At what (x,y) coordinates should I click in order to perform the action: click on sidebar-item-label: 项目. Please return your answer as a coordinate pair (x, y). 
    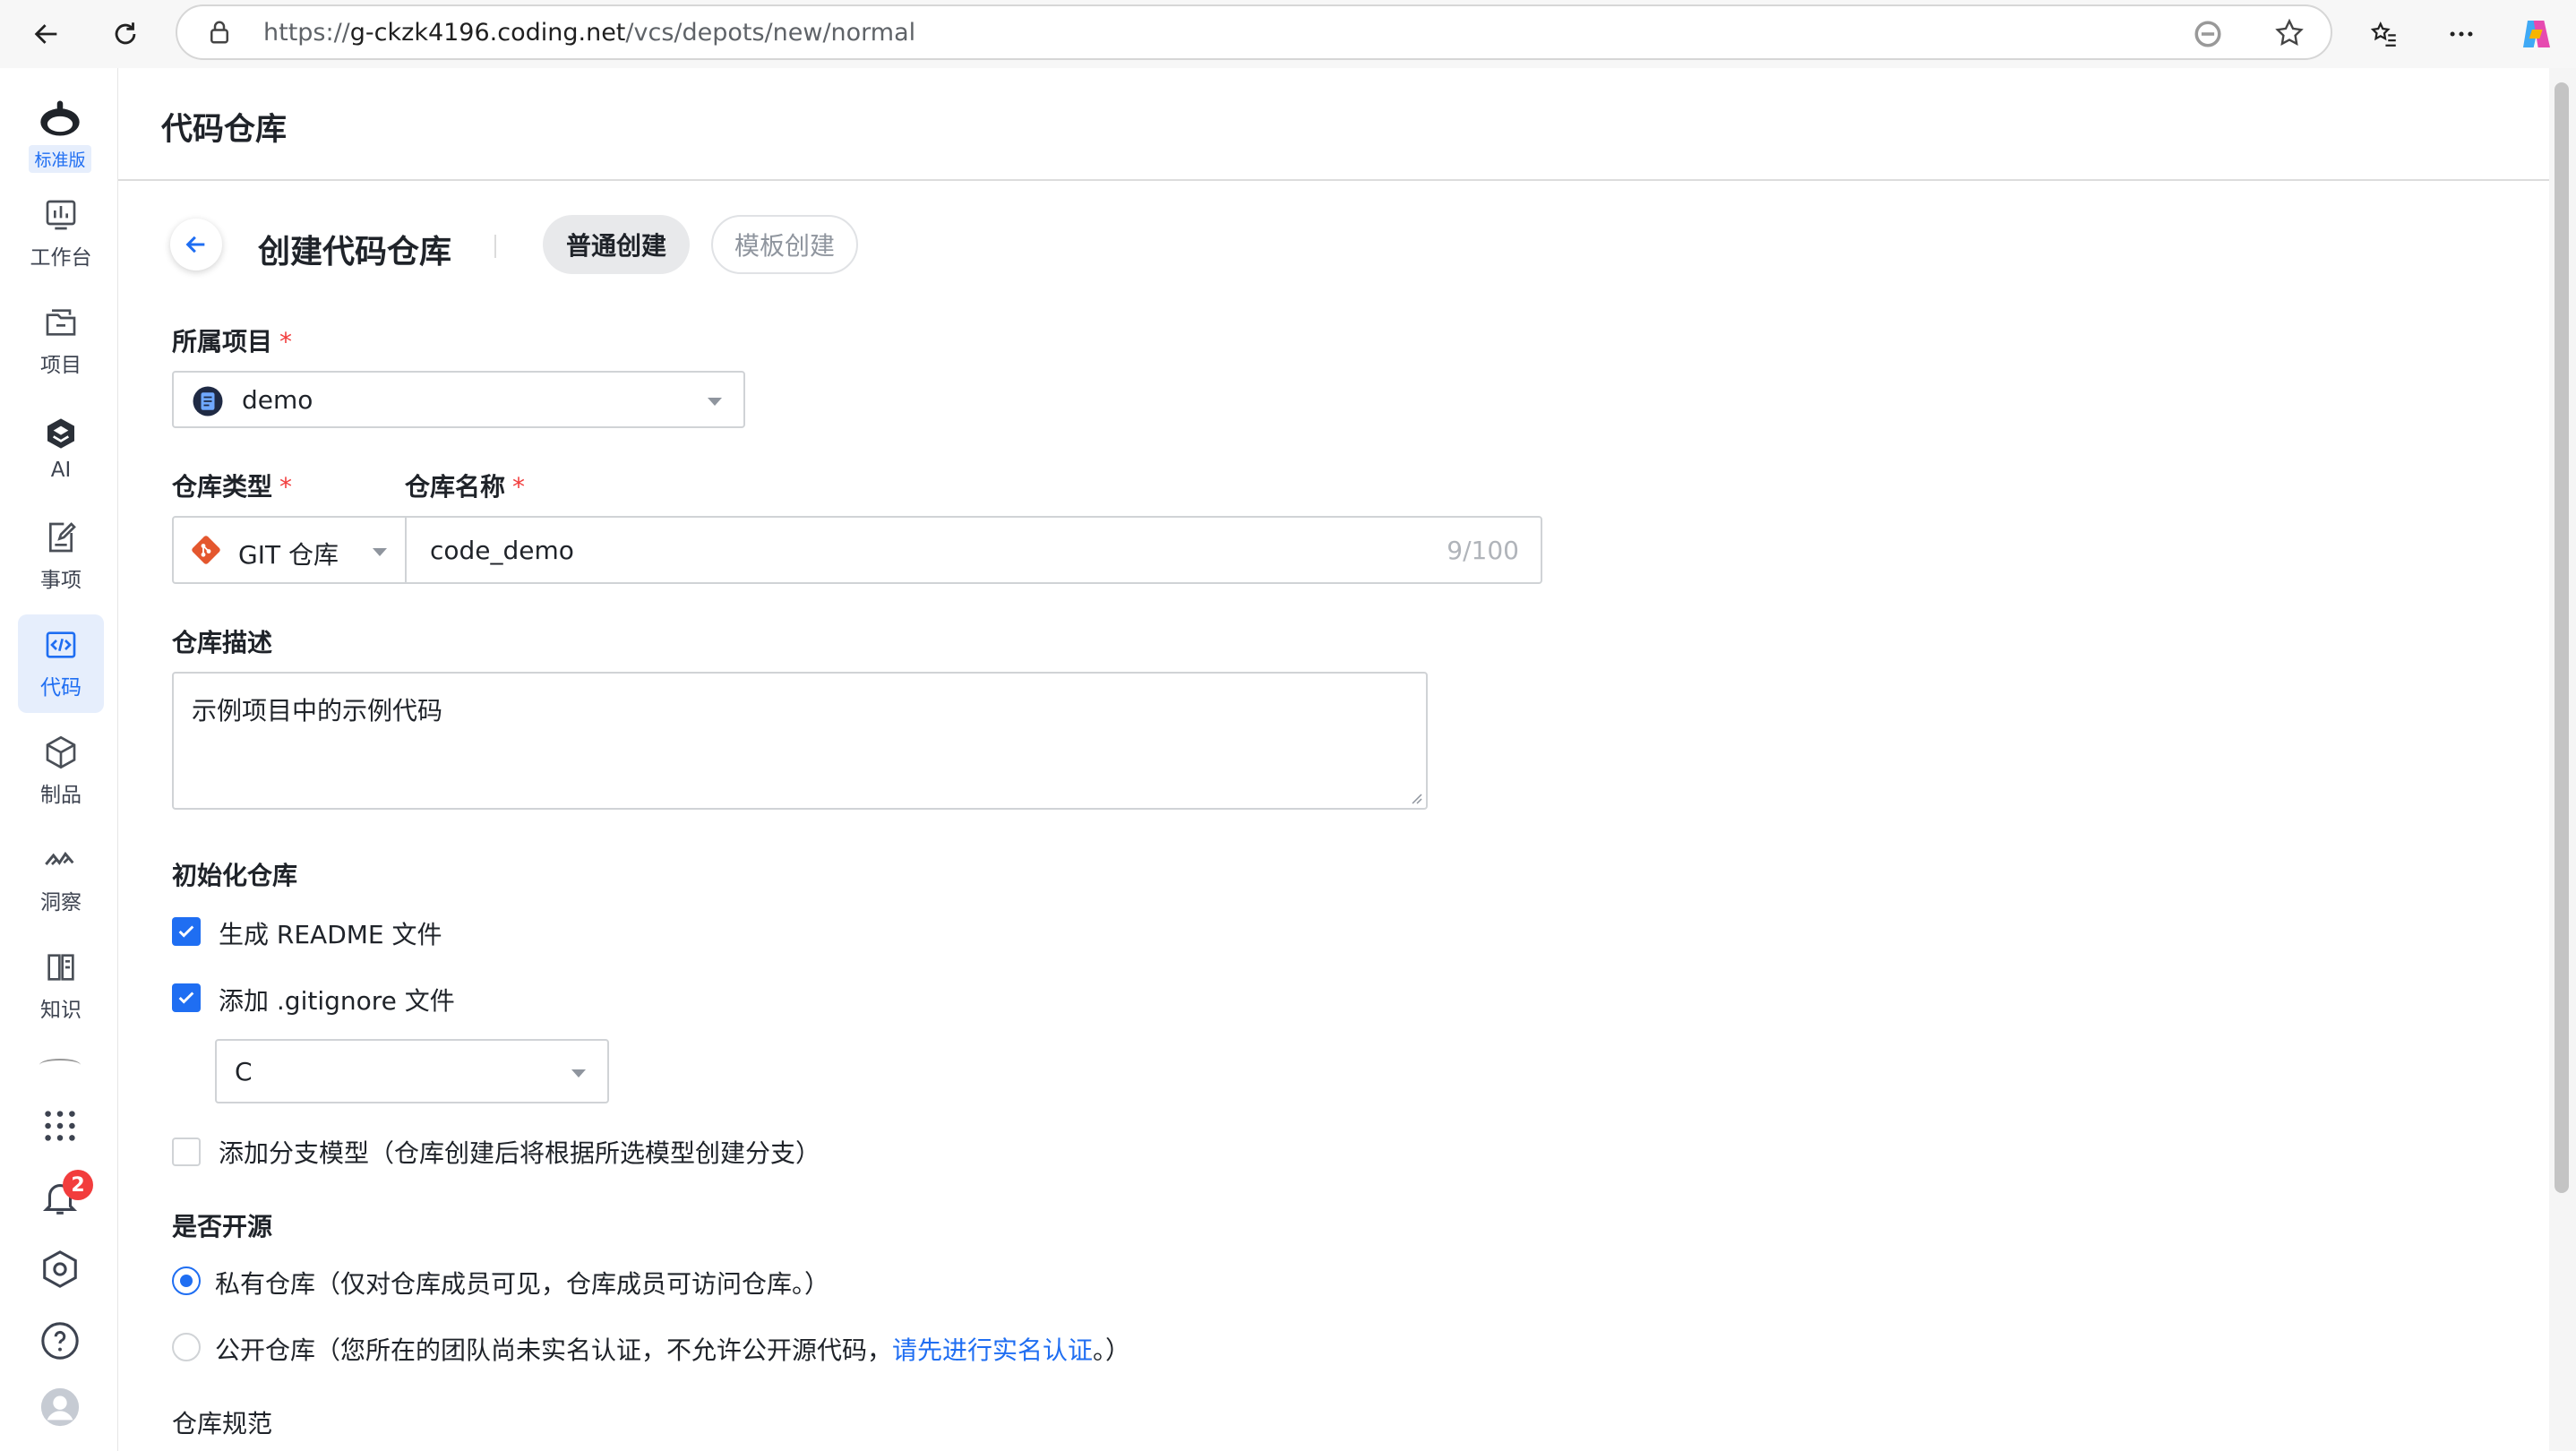
    Looking at the image, I should click on (61, 366).